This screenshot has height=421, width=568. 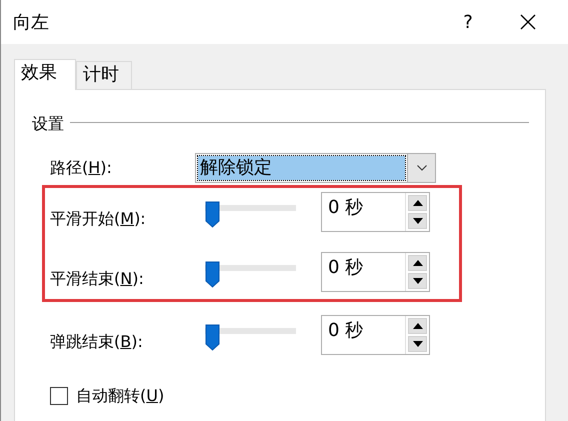 What do you see at coordinates (421, 168) in the screenshot?
I see `chevron-down-icon` at bounding box center [421, 168].